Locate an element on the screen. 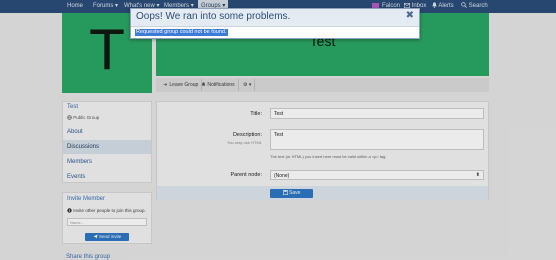 The image size is (556, 260). error-dialog-header: Oops! We ran into some problems. ✖ is located at coordinates (275, 18).